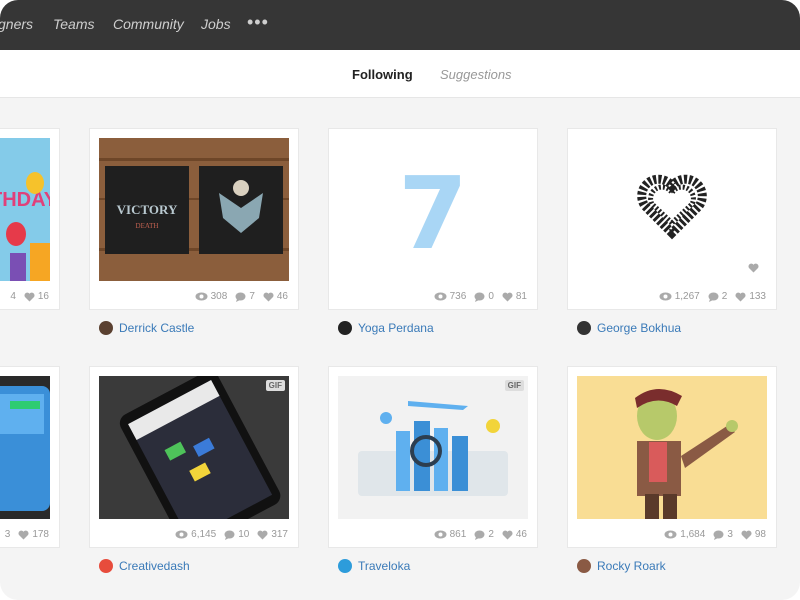  I want to click on likes-count: 16, so click(43, 296).